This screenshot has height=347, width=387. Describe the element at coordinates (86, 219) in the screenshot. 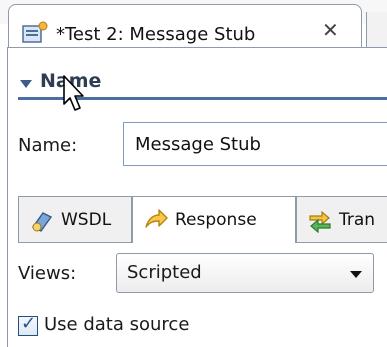

I see `tab-wsdl-label: WSDL` at that location.